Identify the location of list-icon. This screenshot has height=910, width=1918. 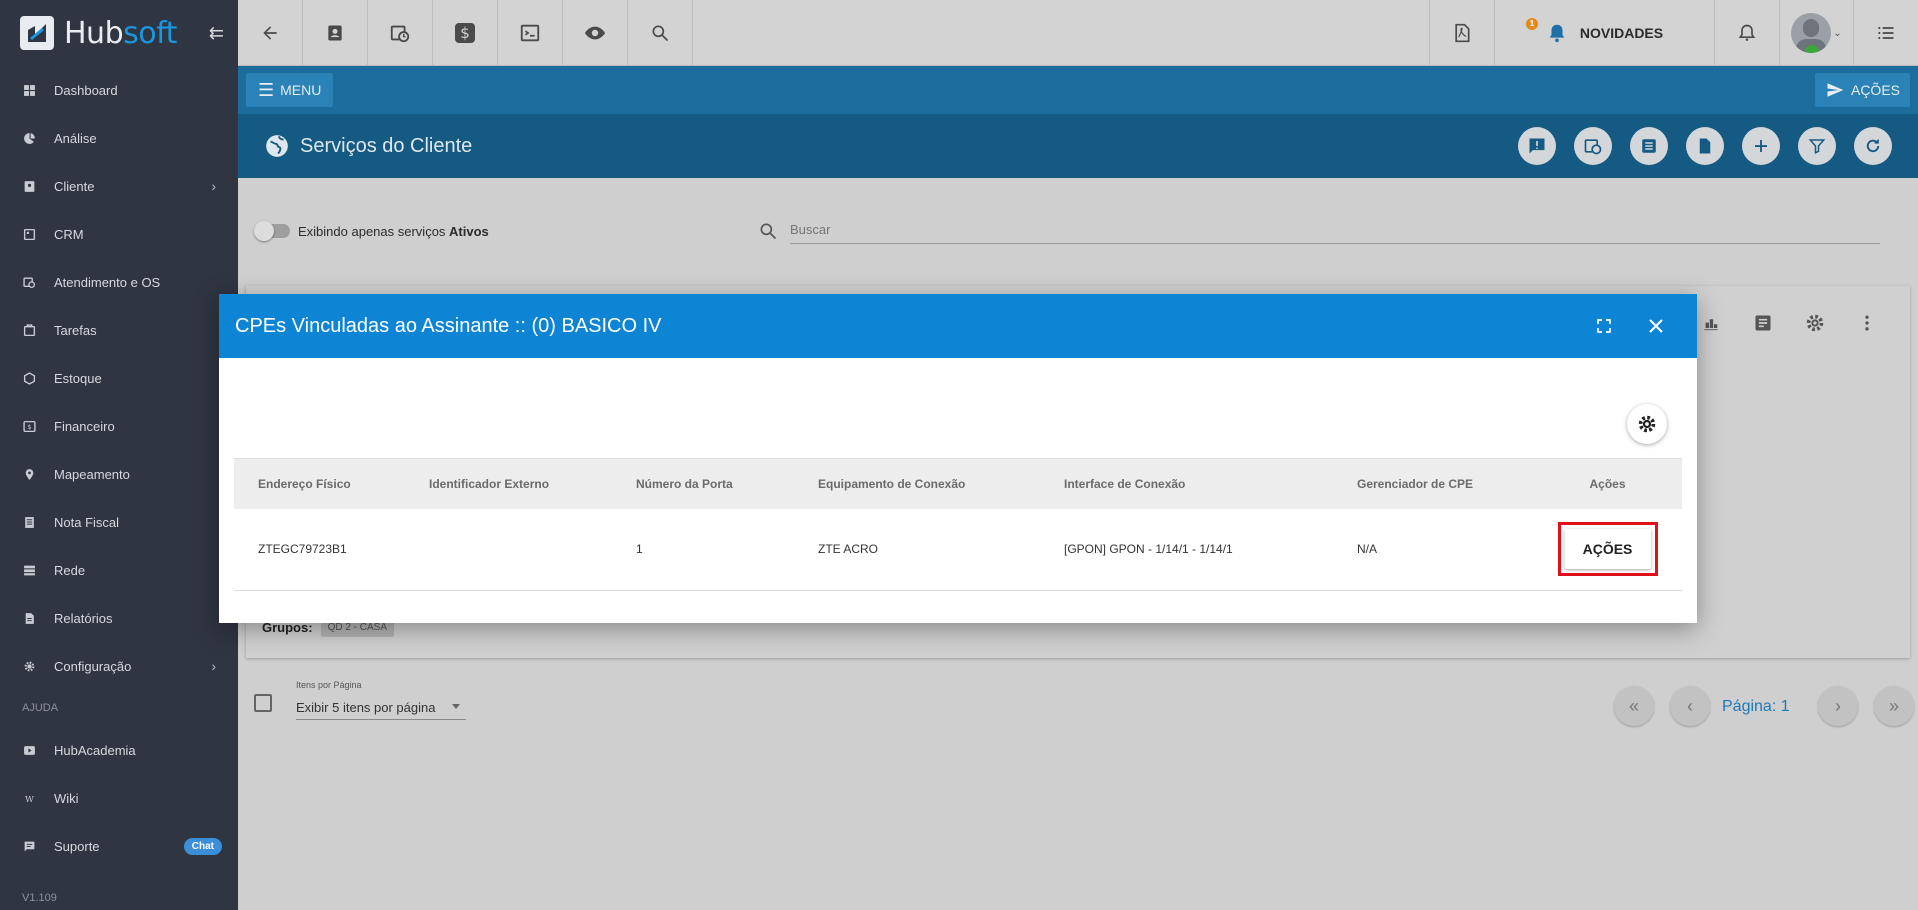
(1886, 33).